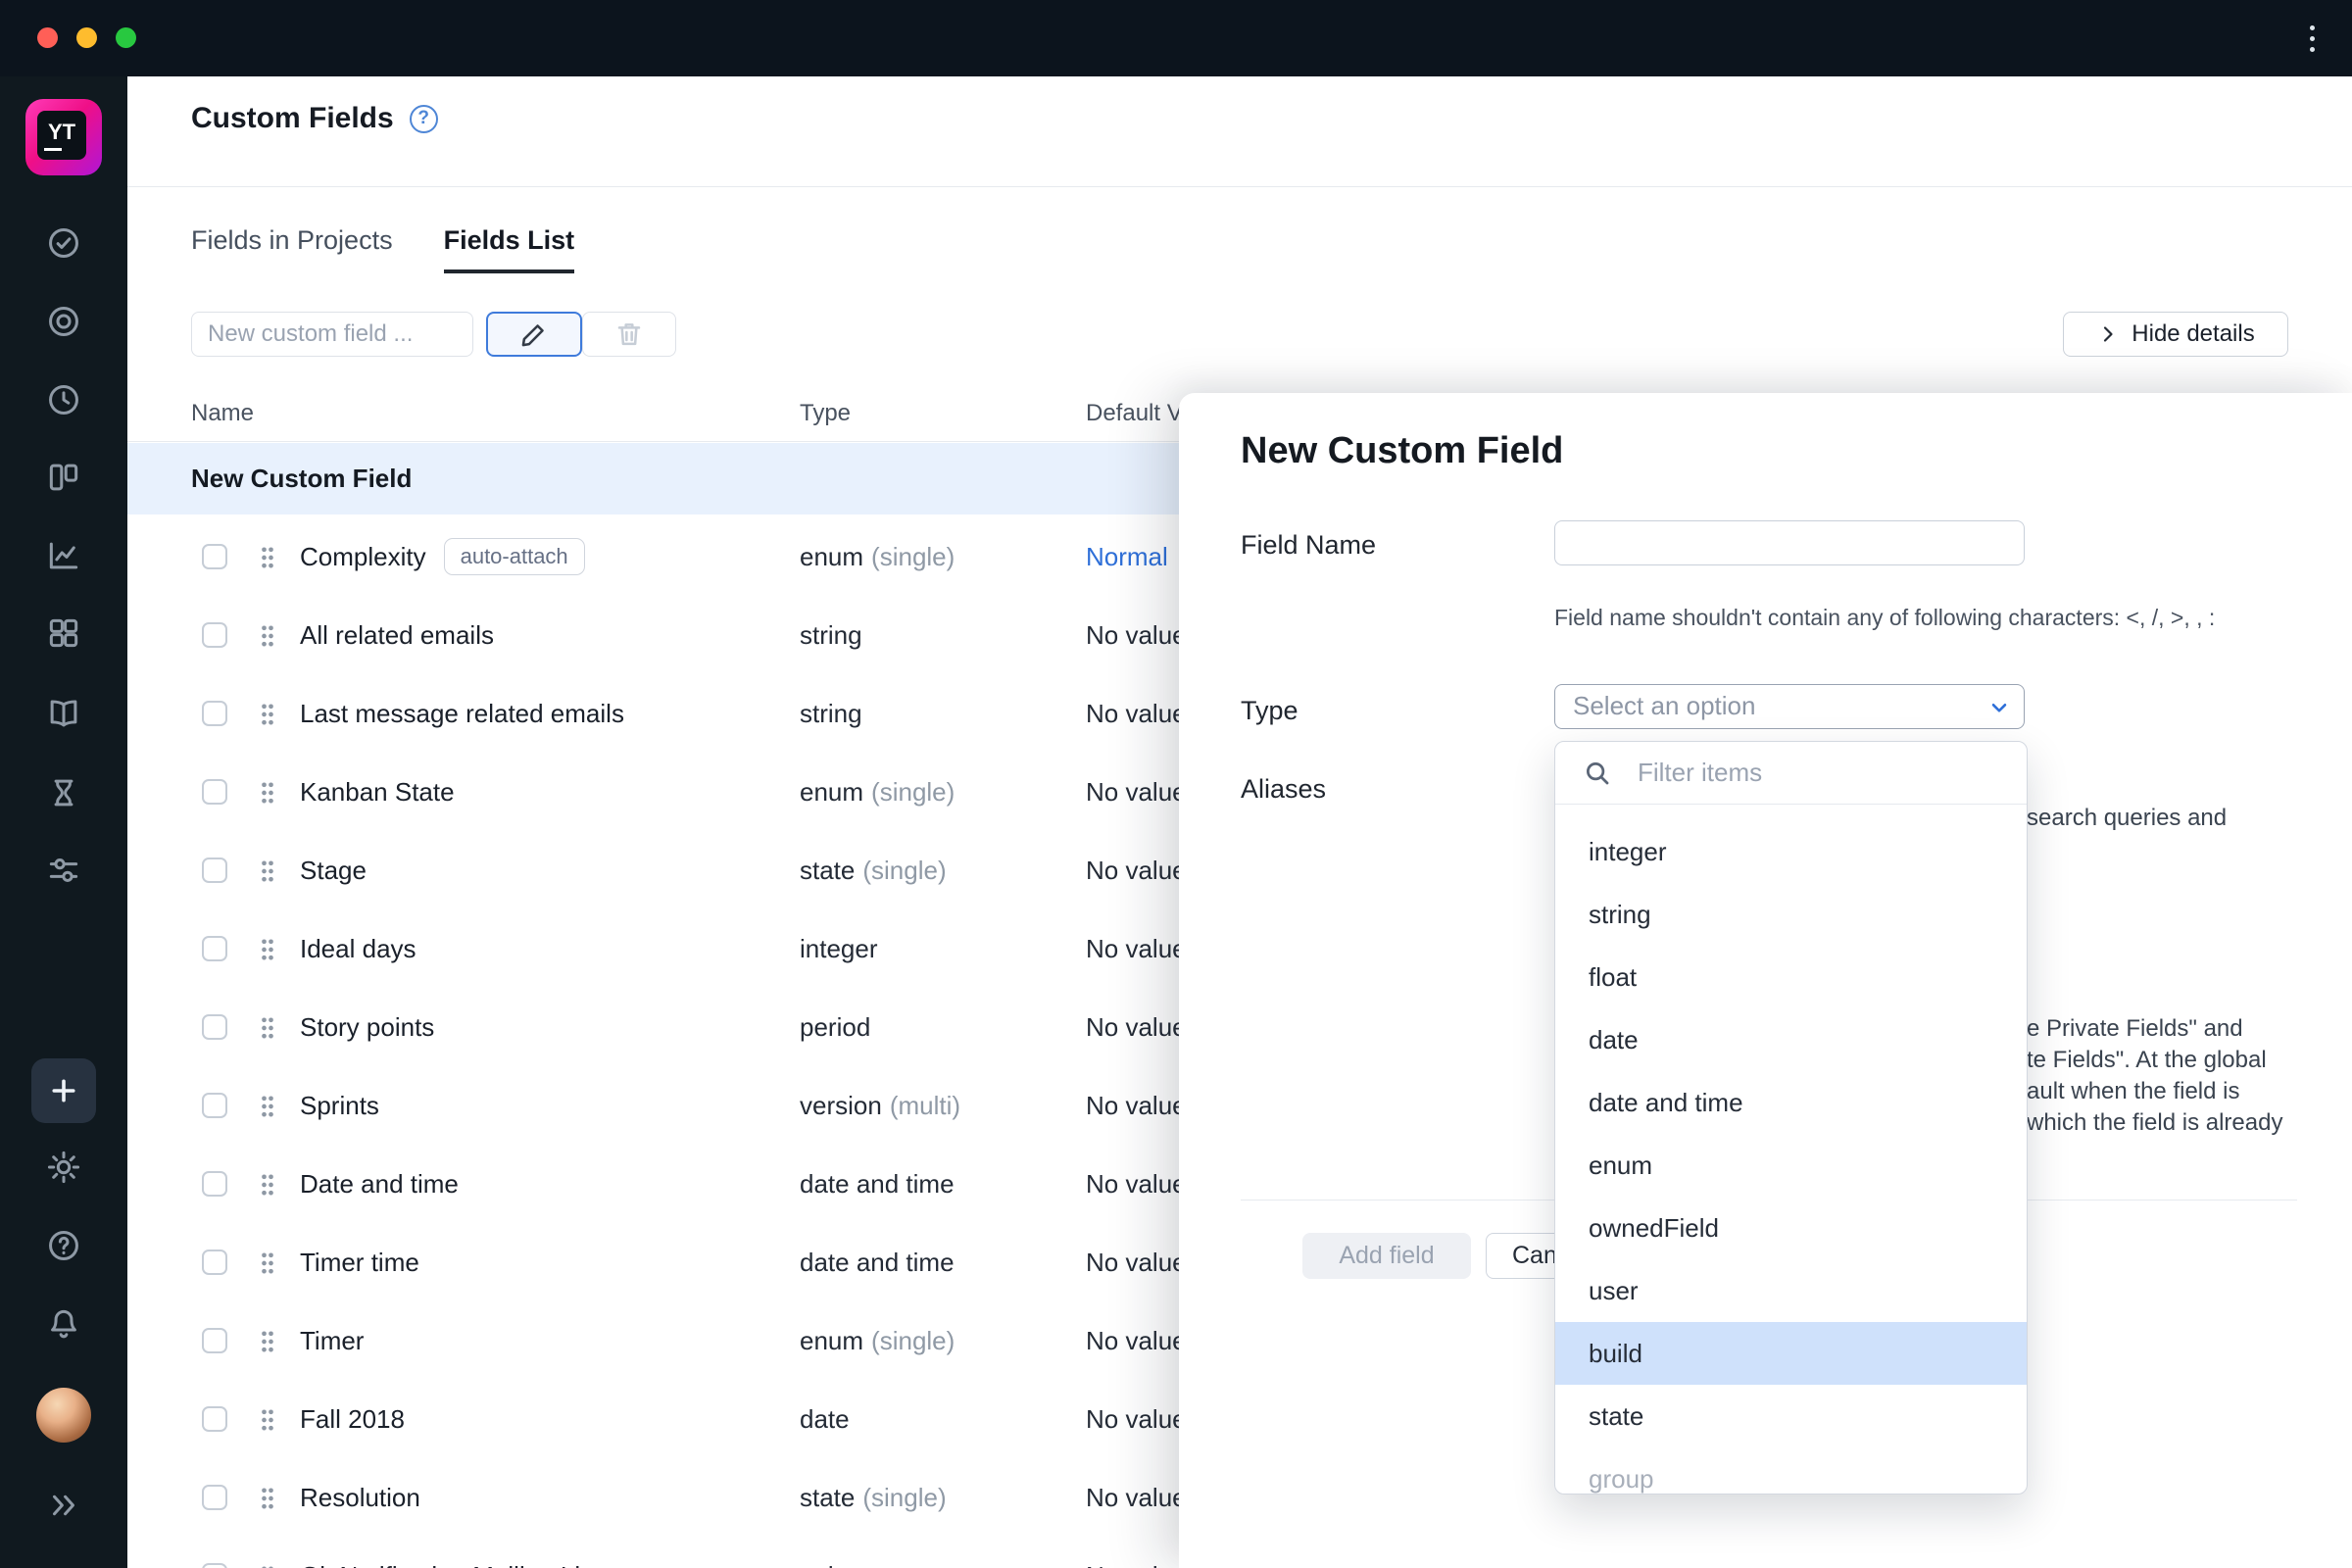 The width and height of the screenshot is (2352, 1568). Describe the element at coordinates (877, 1262) in the screenshot. I see `field-type-cell: date and time` at that location.